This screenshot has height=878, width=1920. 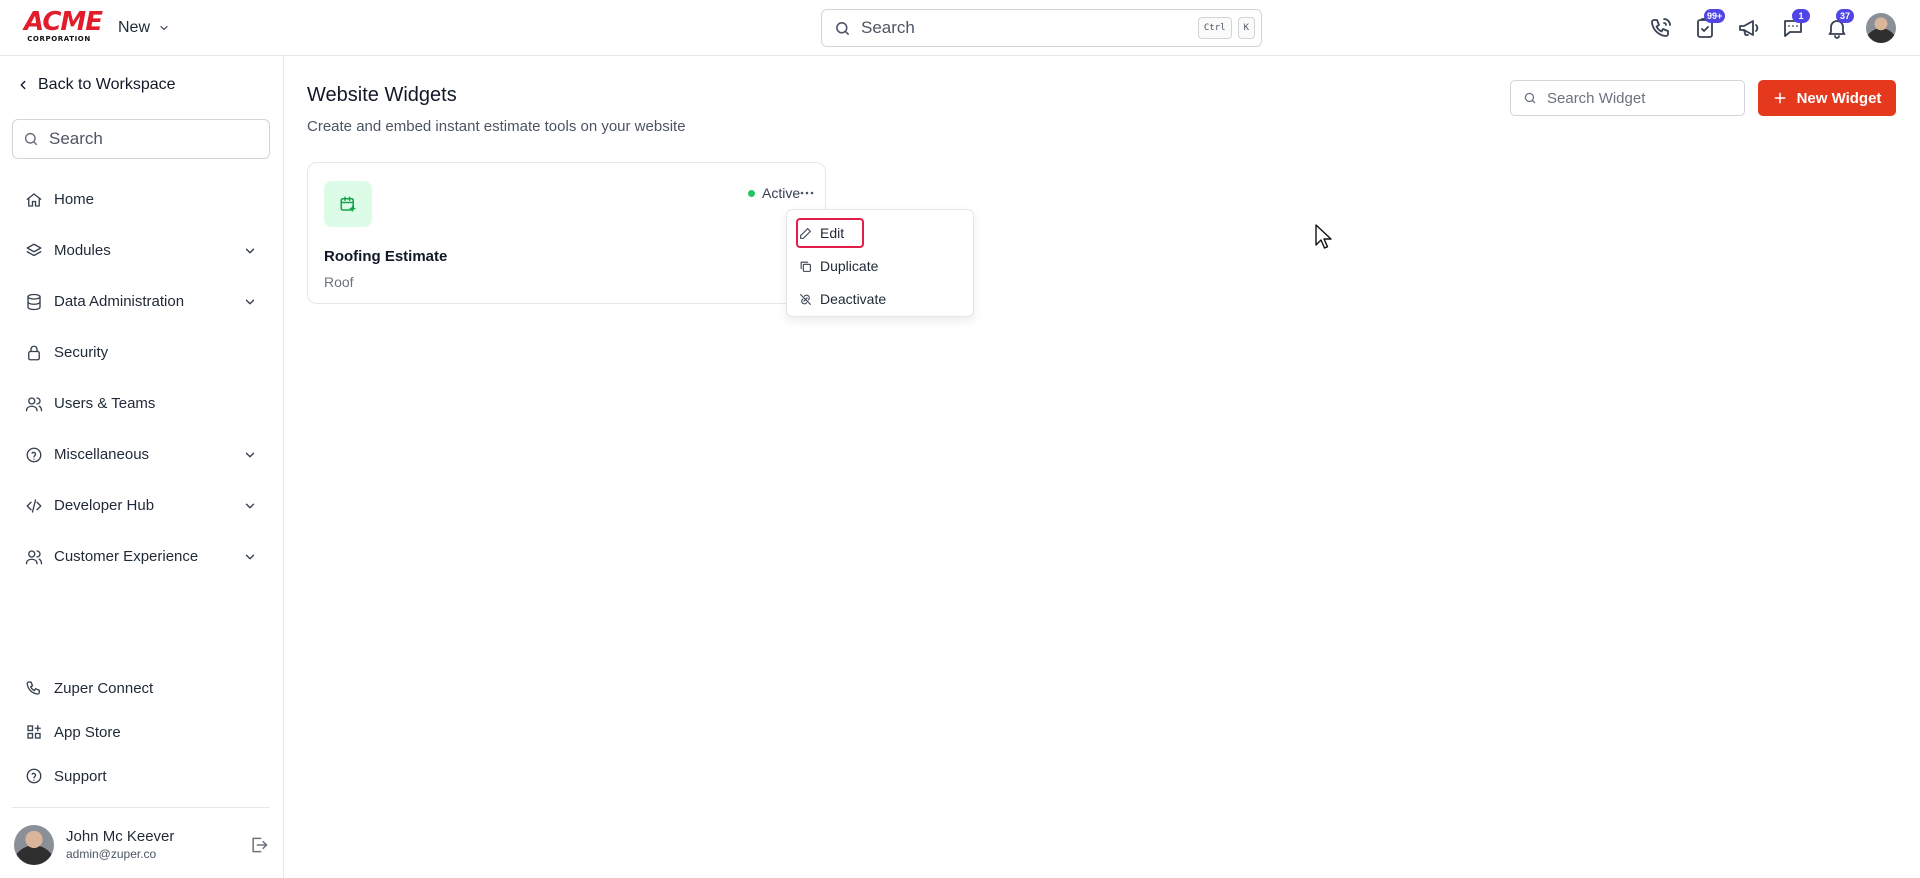 I want to click on menu-item-label: Edit, so click(x=832, y=233).